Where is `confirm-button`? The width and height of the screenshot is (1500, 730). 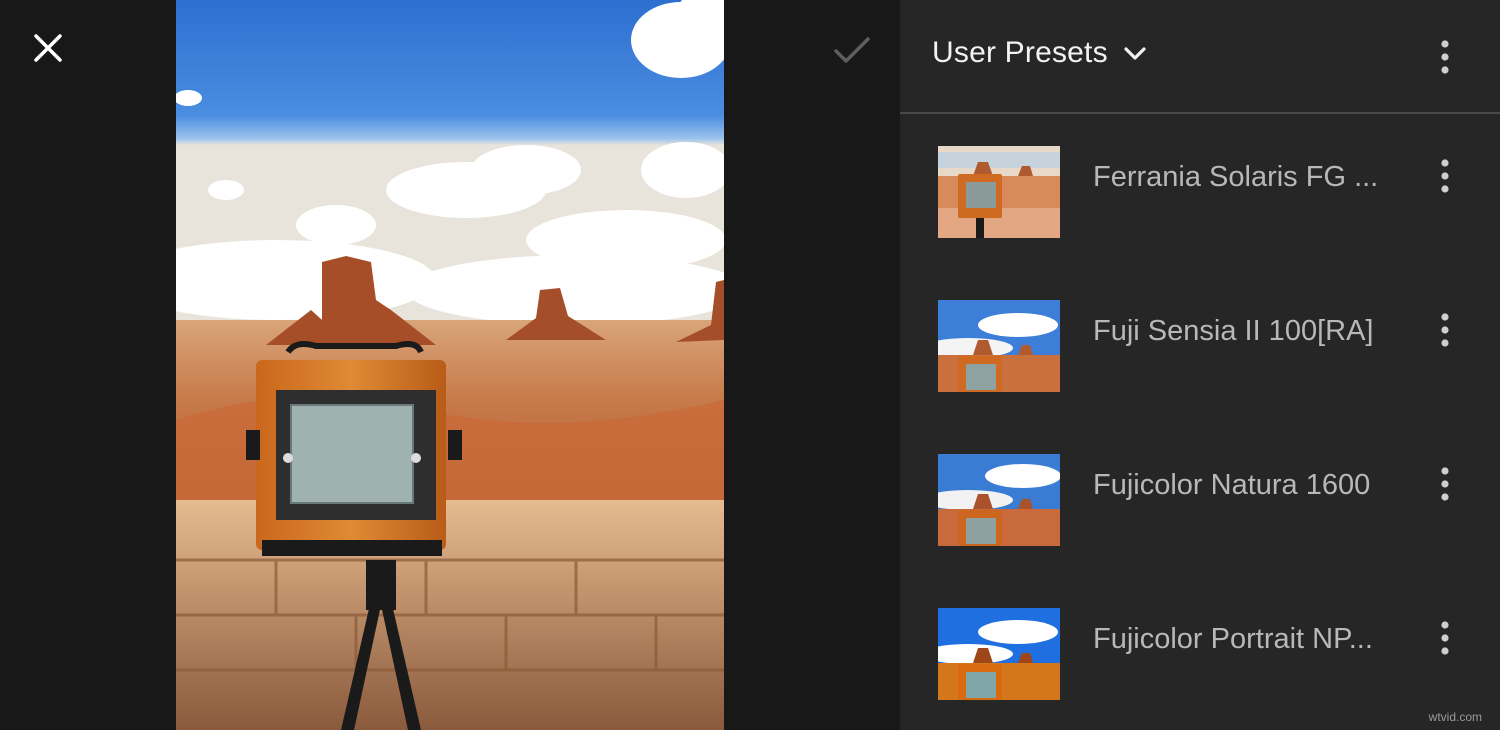
confirm-button is located at coordinates (852, 50).